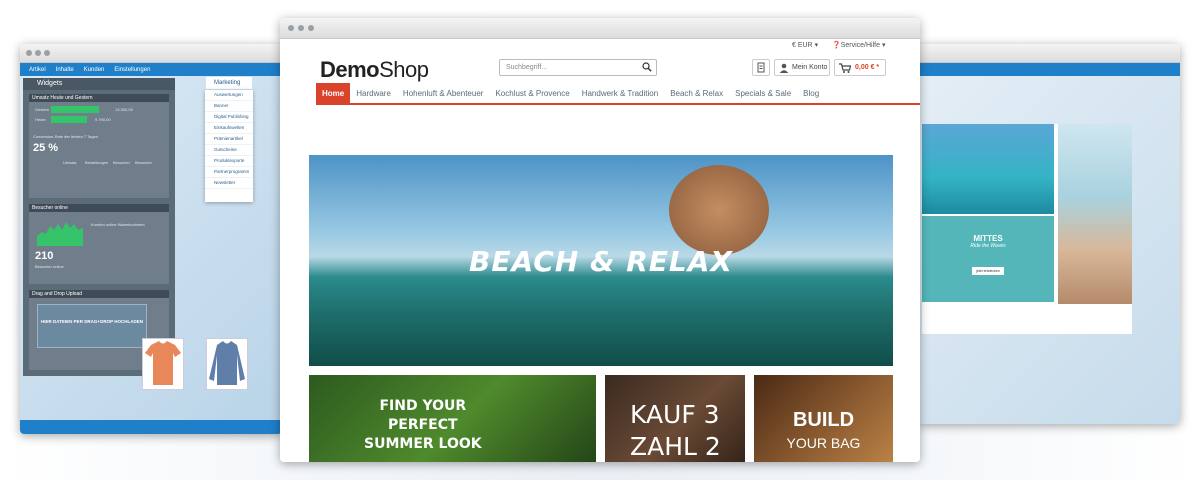 The height and width of the screenshot is (480, 1200). Describe the element at coordinates (860, 67) in the screenshot. I see `cart-button: 0,00 € *` at that location.